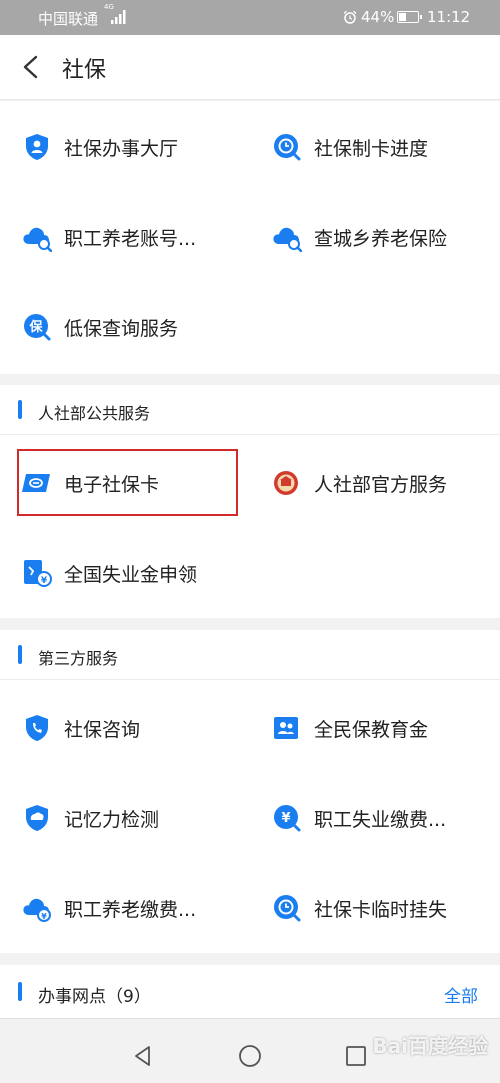 This screenshot has width=500, height=1083. Describe the element at coordinates (143, 1056) in the screenshot. I see `back-triangle-icon` at that location.